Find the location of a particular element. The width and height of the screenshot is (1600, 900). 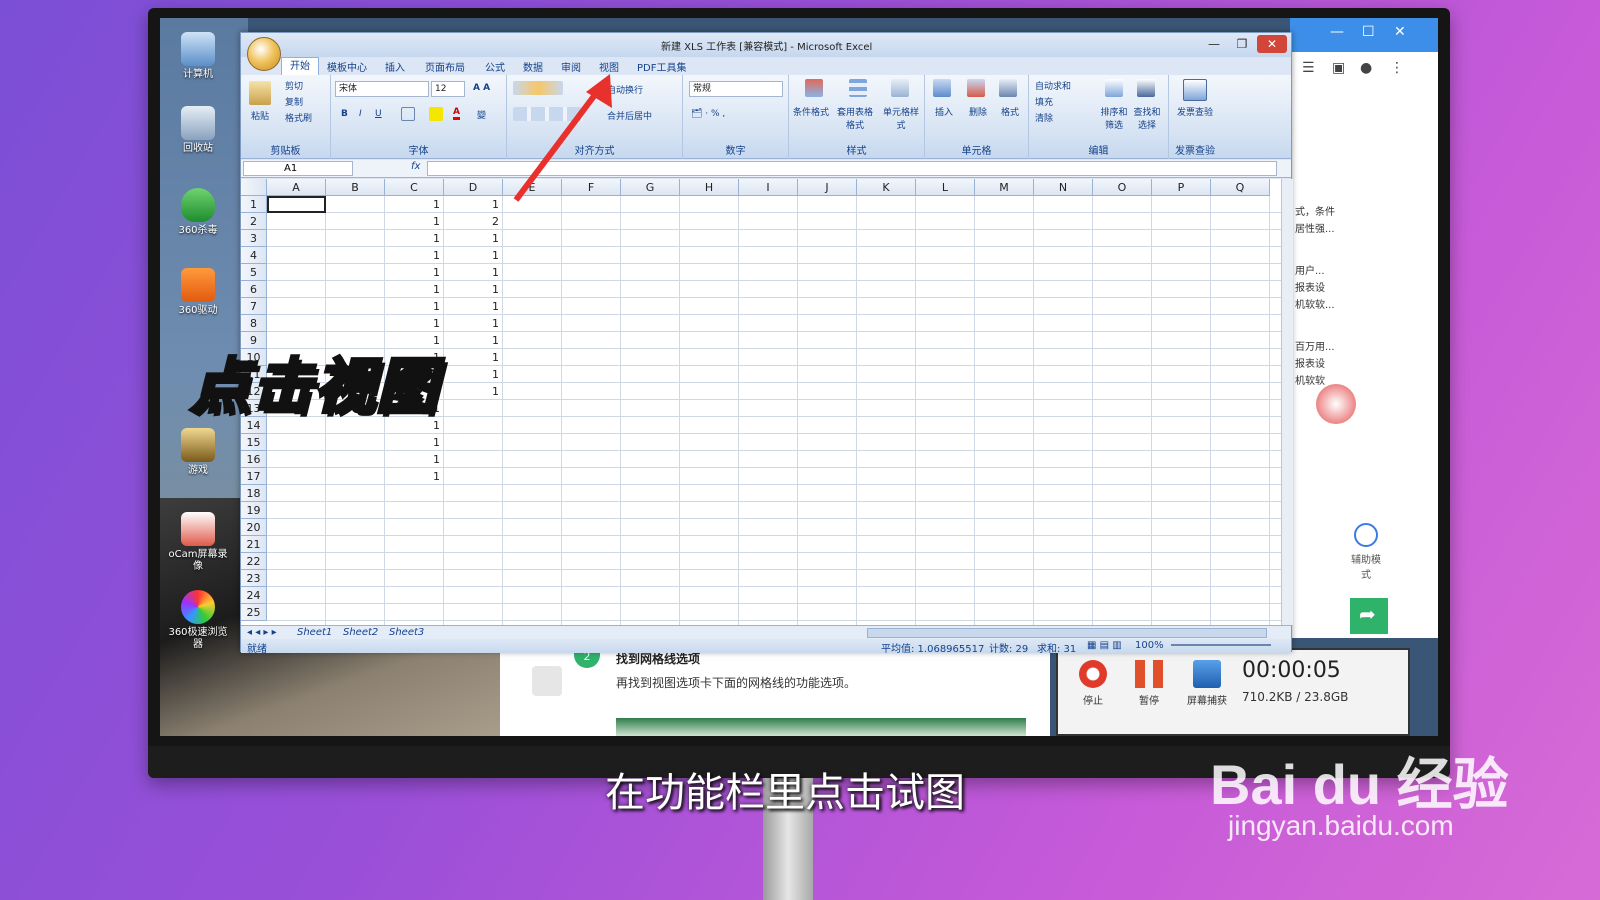

arrow-shaft is located at coordinates (558, 144).